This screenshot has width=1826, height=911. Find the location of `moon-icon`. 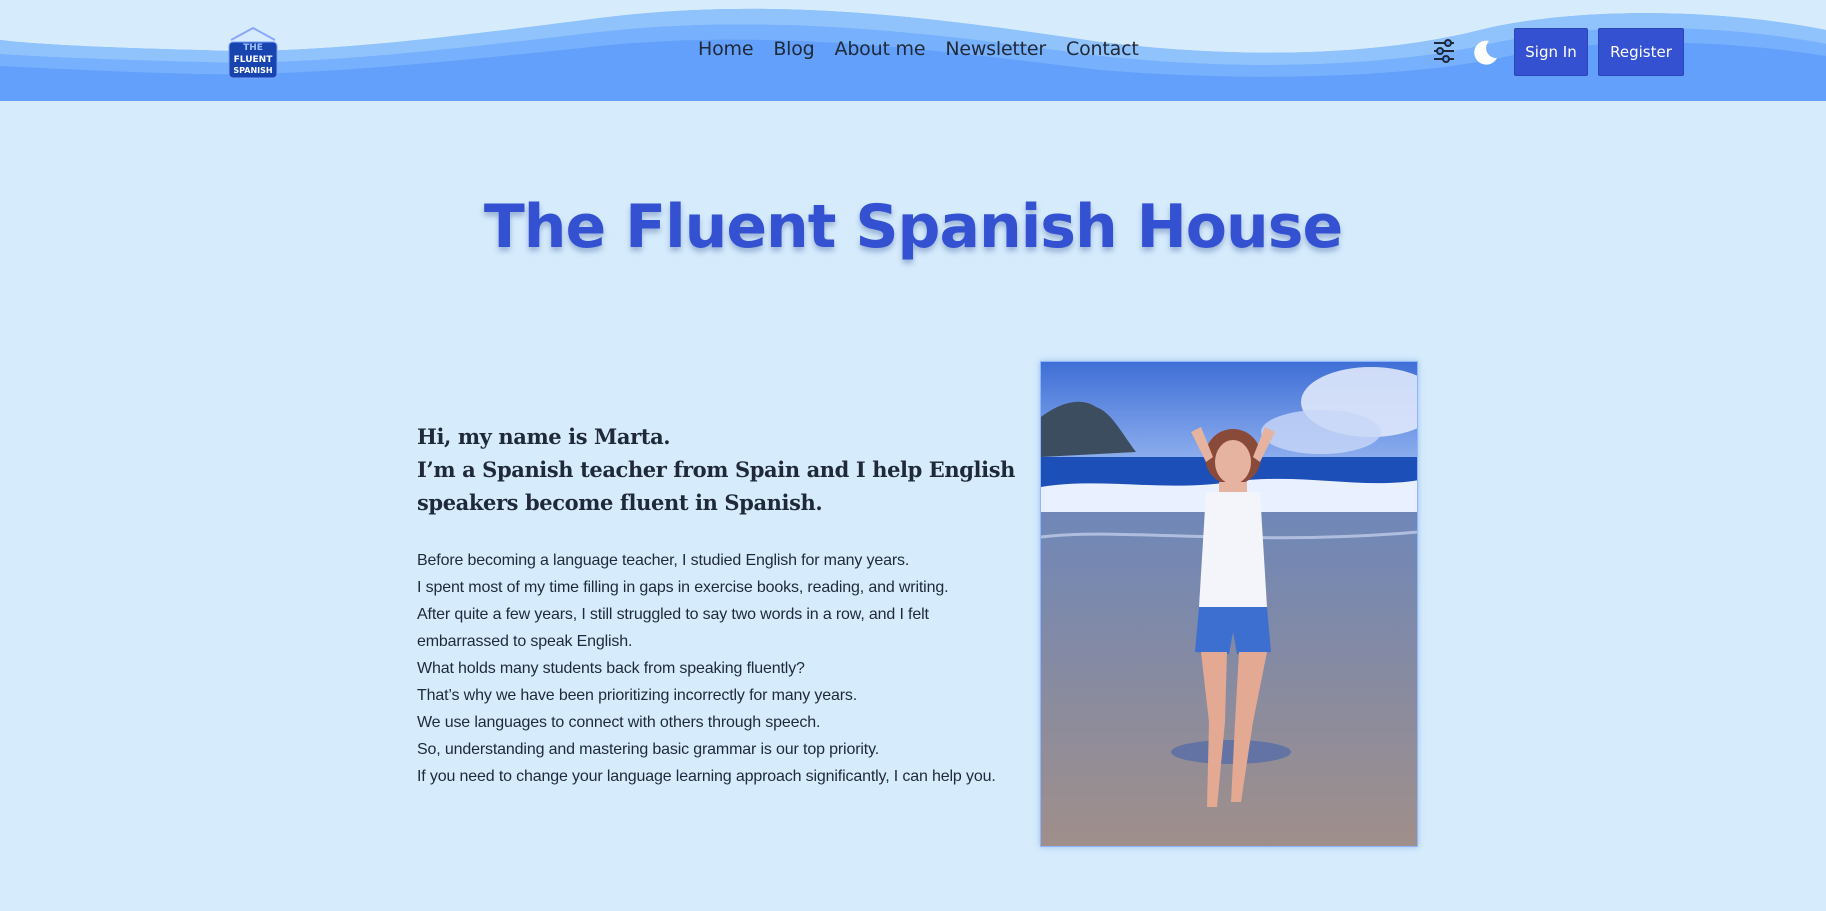

moon-icon is located at coordinates (1485, 52).